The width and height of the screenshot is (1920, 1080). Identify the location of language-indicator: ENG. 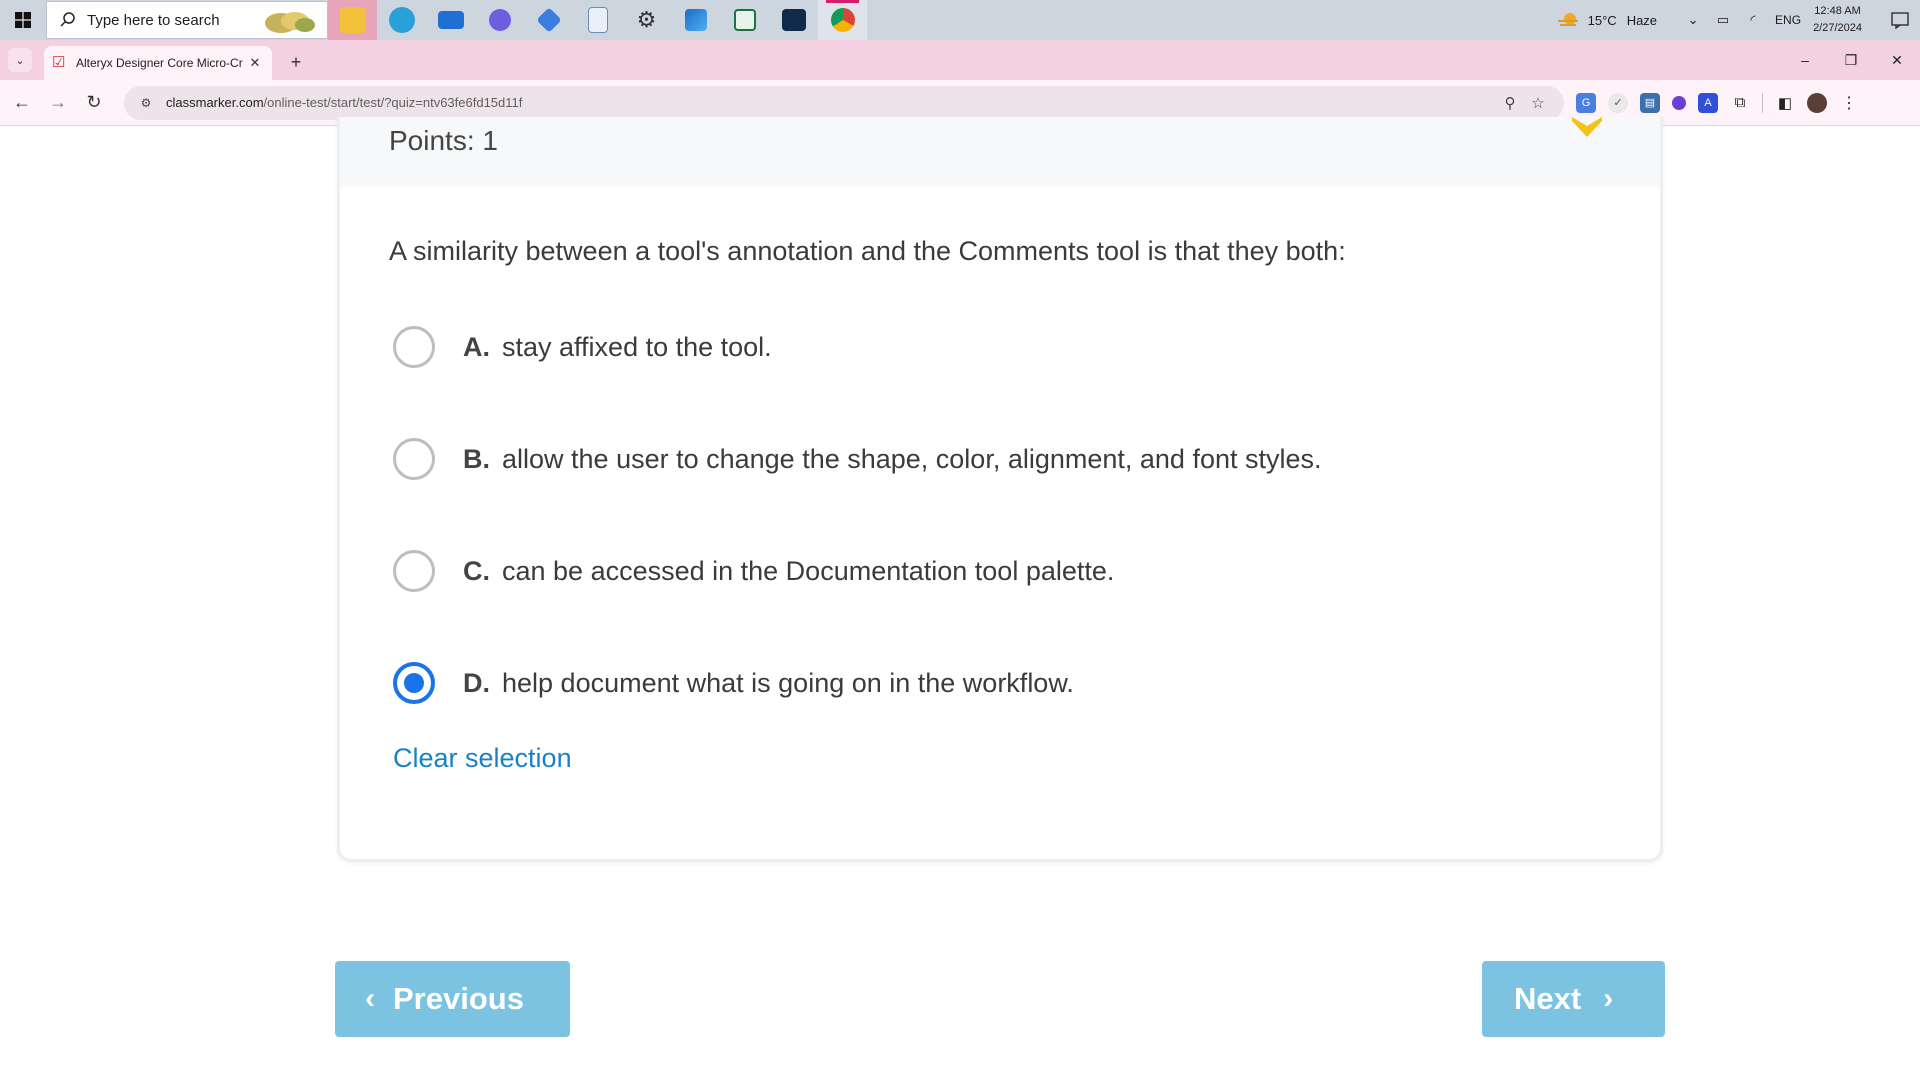
(1788, 20).